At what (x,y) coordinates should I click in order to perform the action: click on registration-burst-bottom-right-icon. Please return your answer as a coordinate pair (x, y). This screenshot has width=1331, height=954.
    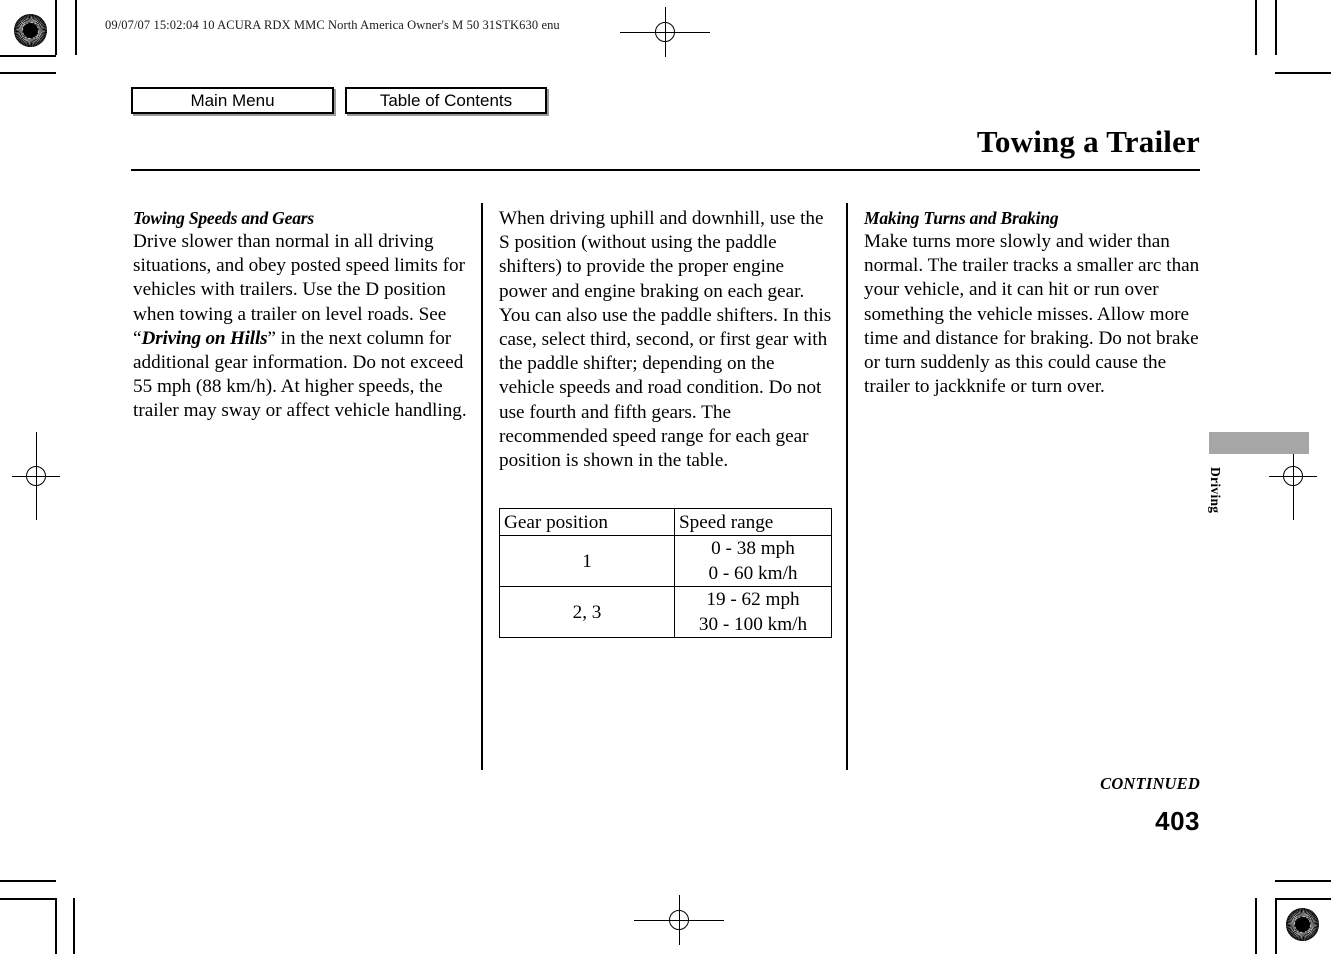
    Looking at the image, I should click on (1302, 924).